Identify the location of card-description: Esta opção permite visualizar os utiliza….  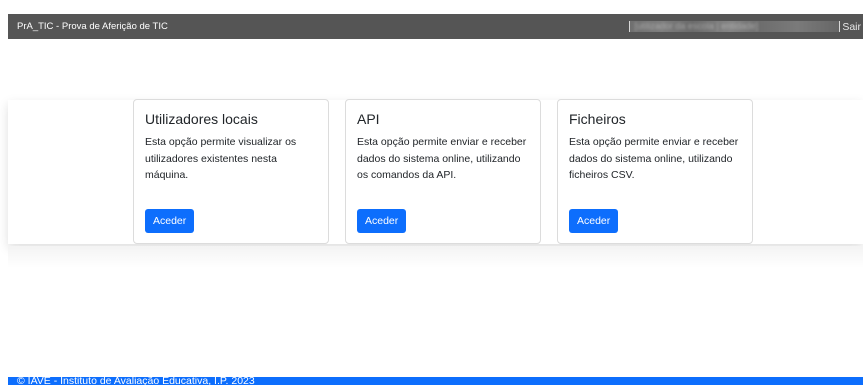
(221, 158).